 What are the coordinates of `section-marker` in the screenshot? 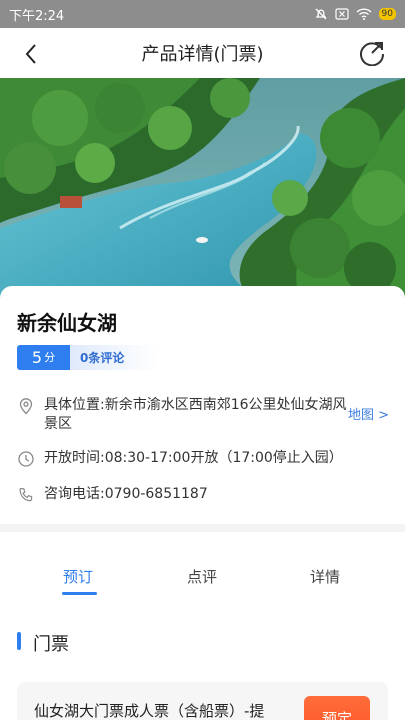 It's located at (19, 641).